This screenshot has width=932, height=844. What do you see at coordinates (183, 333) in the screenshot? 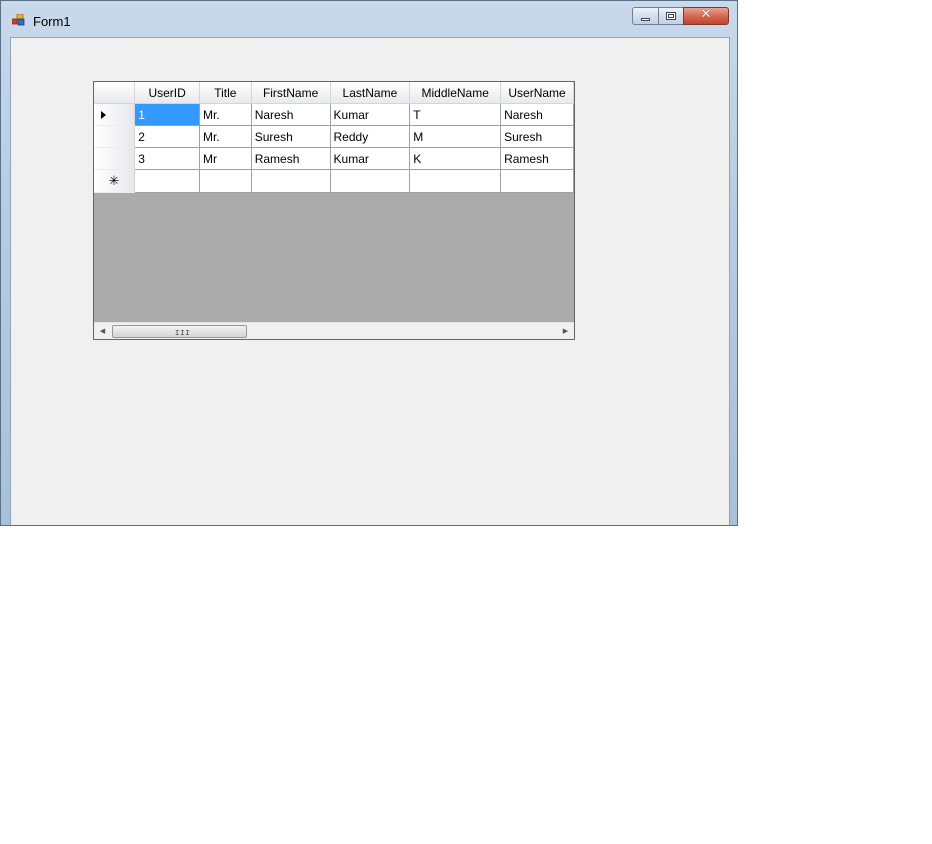
I see `grip-icon: III` at bounding box center [183, 333].